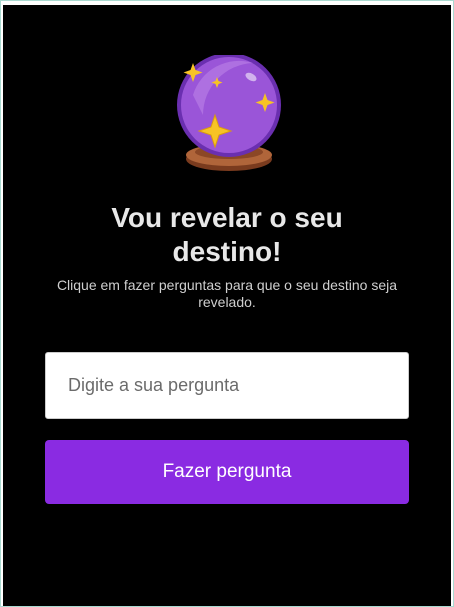 Image resolution: width=454 pixels, height=607 pixels. What do you see at coordinates (227, 385) in the screenshot?
I see `question-input` at bounding box center [227, 385].